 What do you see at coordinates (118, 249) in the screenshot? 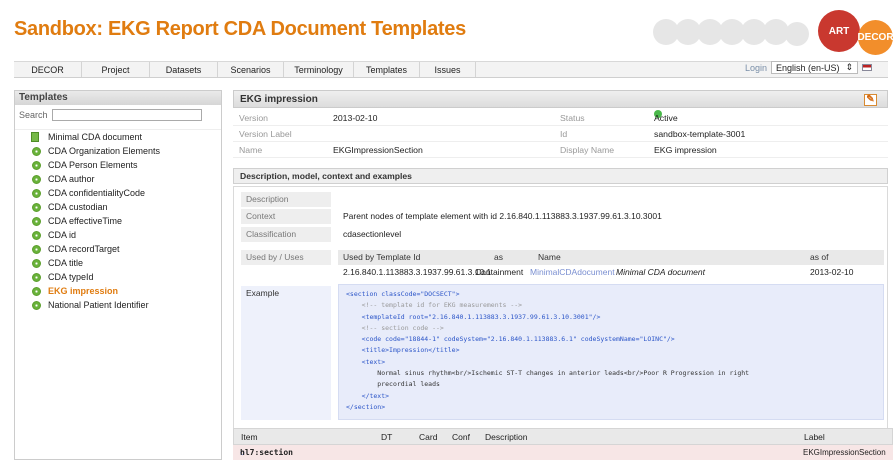
I see `tree-item-cda-recordtarget: CDA recordTarget` at bounding box center [118, 249].